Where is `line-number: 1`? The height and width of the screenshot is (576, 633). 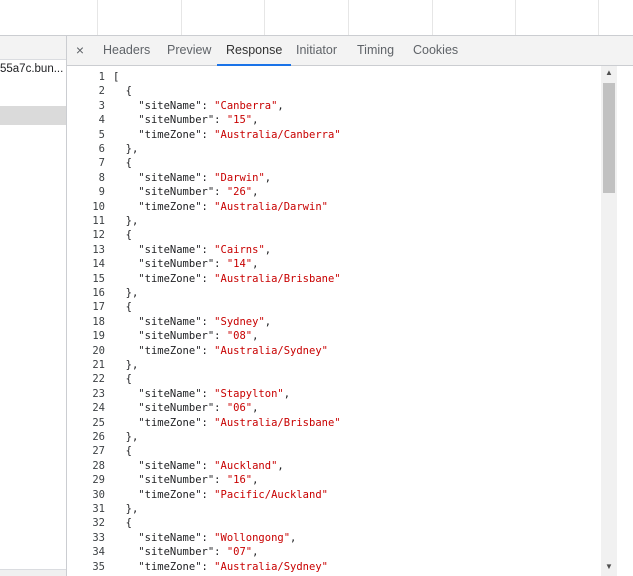
line-number: 1 is located at coordinates (101, 77).